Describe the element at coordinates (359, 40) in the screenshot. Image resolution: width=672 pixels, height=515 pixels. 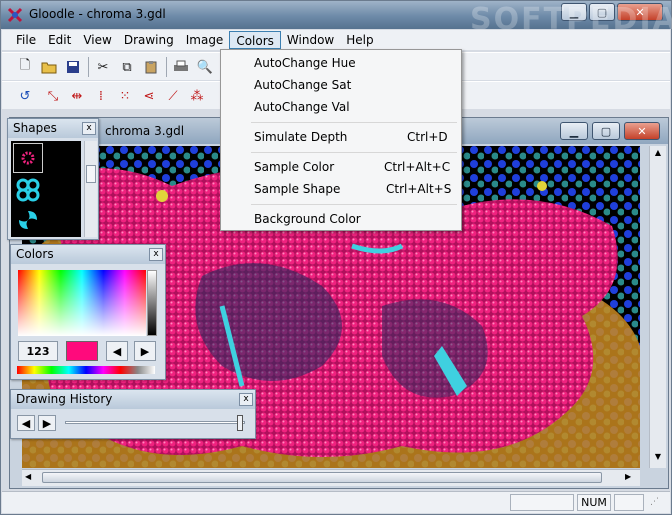
I see `menu-help: Help` at that location.